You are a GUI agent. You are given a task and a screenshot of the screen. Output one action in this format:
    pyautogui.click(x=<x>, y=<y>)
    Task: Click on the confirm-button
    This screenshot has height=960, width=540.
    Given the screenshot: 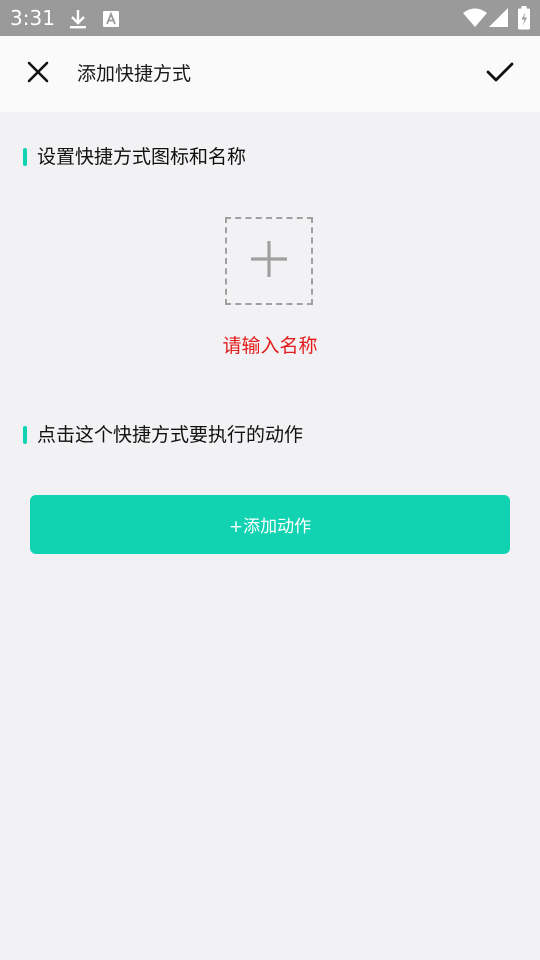 What is the action you would take?
    pyautogui.click(x=500, y=74)
    